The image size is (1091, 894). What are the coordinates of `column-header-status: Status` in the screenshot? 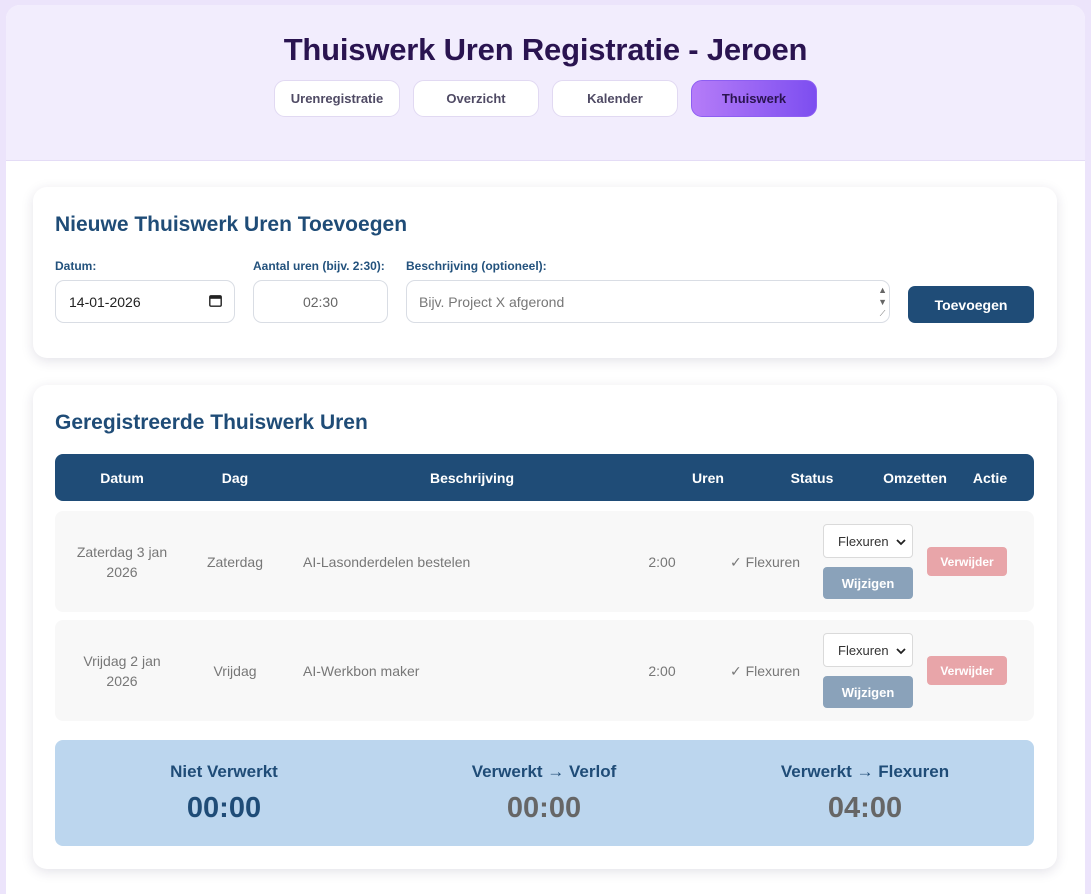 It's located at (812, 477).